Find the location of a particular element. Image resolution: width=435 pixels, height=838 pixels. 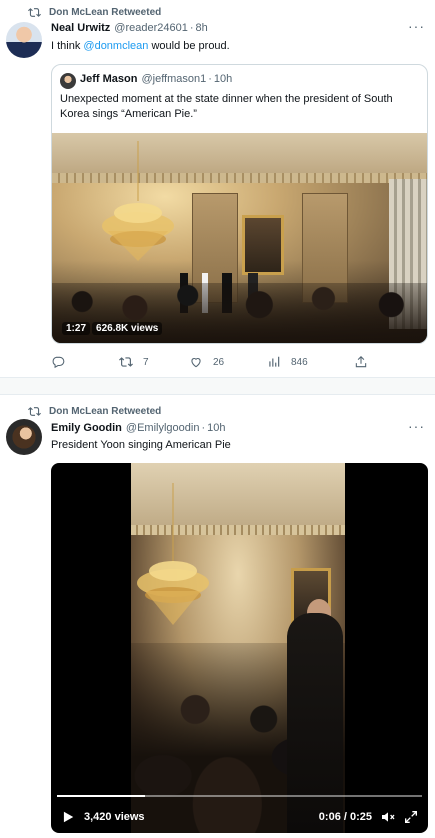

author-handle: @reader24601 is located at coordinates (151, 28).